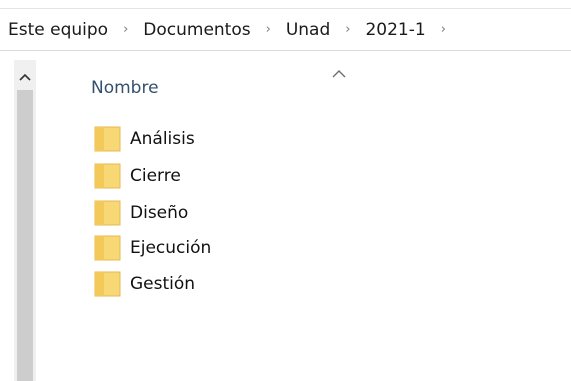 This screenshot has height=381, width=571. What do you see at coordinates (25, 77) in the screenshot?
I see `scroll-up-arrow-icon` at bounding box center [25, 77].